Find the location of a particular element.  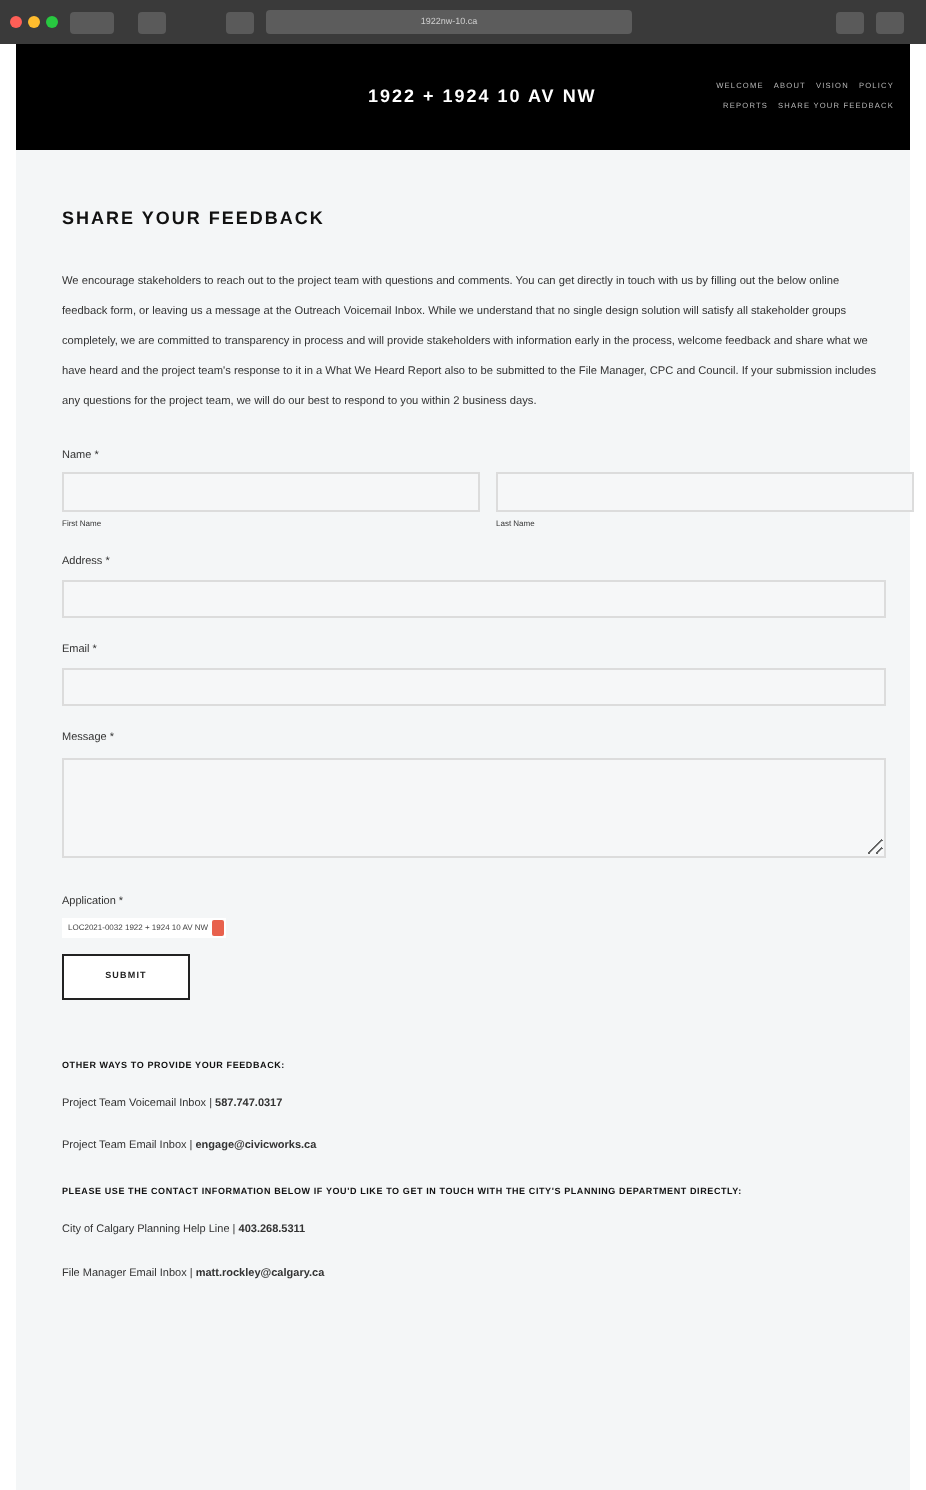

message-field is located at coordinates (474, 807).